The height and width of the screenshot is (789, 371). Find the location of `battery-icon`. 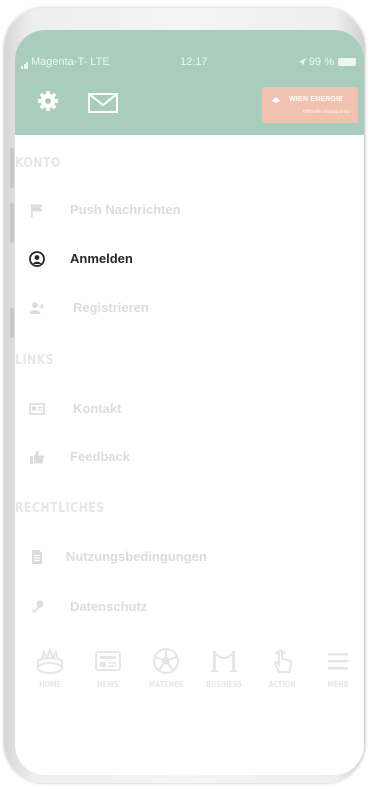

battery-icon is located at coordinates (347, 62).